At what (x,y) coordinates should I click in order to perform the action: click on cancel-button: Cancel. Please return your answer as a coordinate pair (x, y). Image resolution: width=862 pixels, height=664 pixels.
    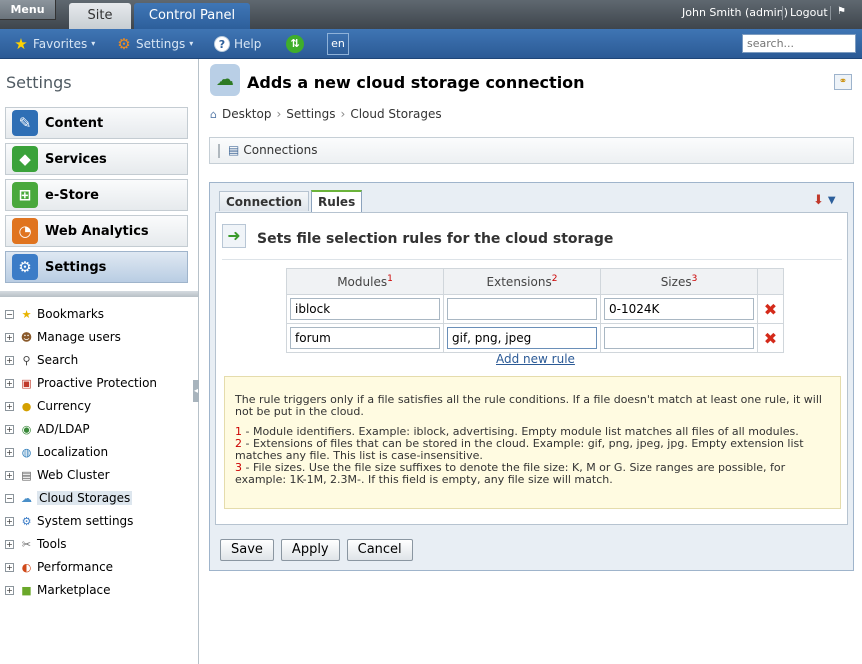
    Looking at the image, I should click on (379, 550).